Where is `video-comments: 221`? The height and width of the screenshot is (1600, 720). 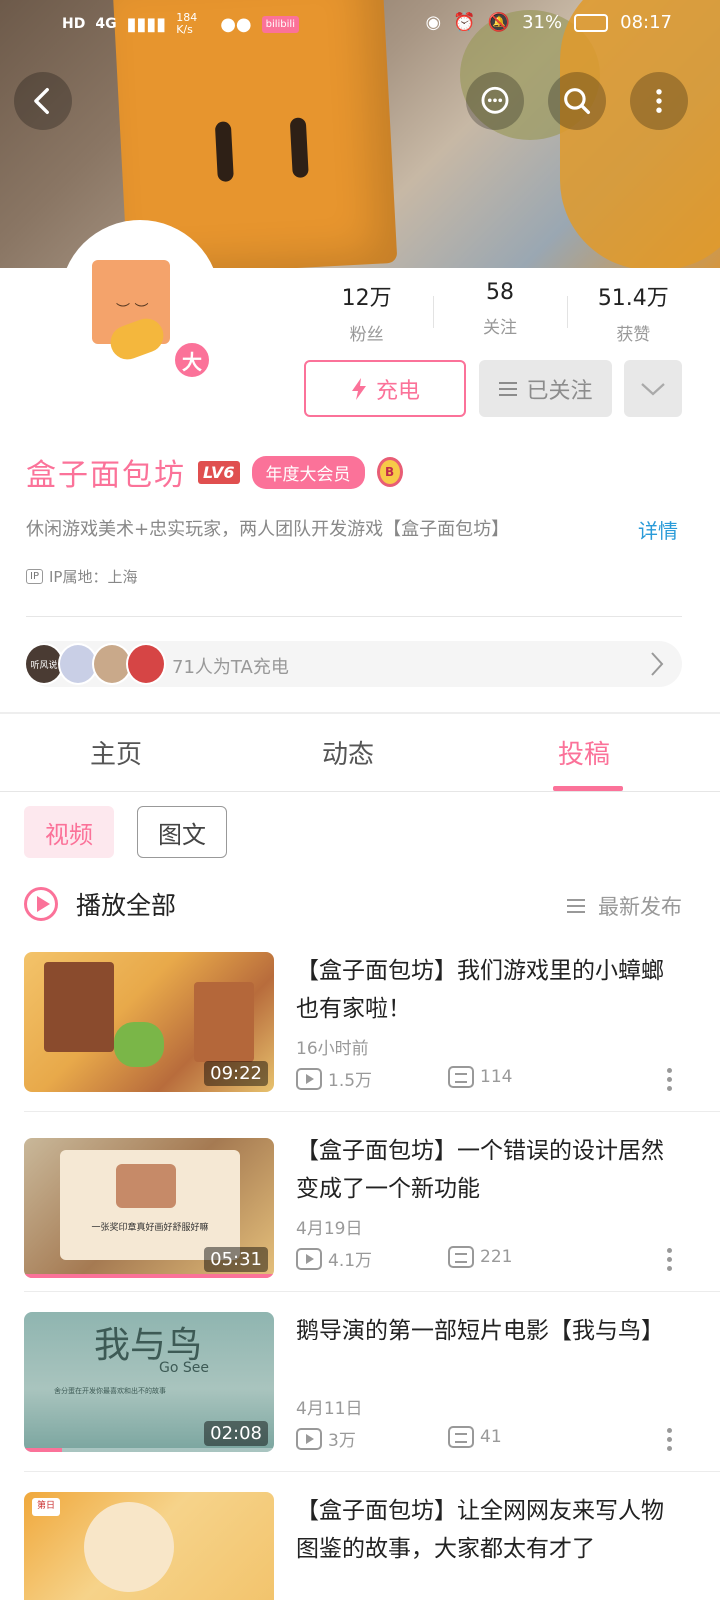 video-comments: 221 is located at coordinates (480, 1257).